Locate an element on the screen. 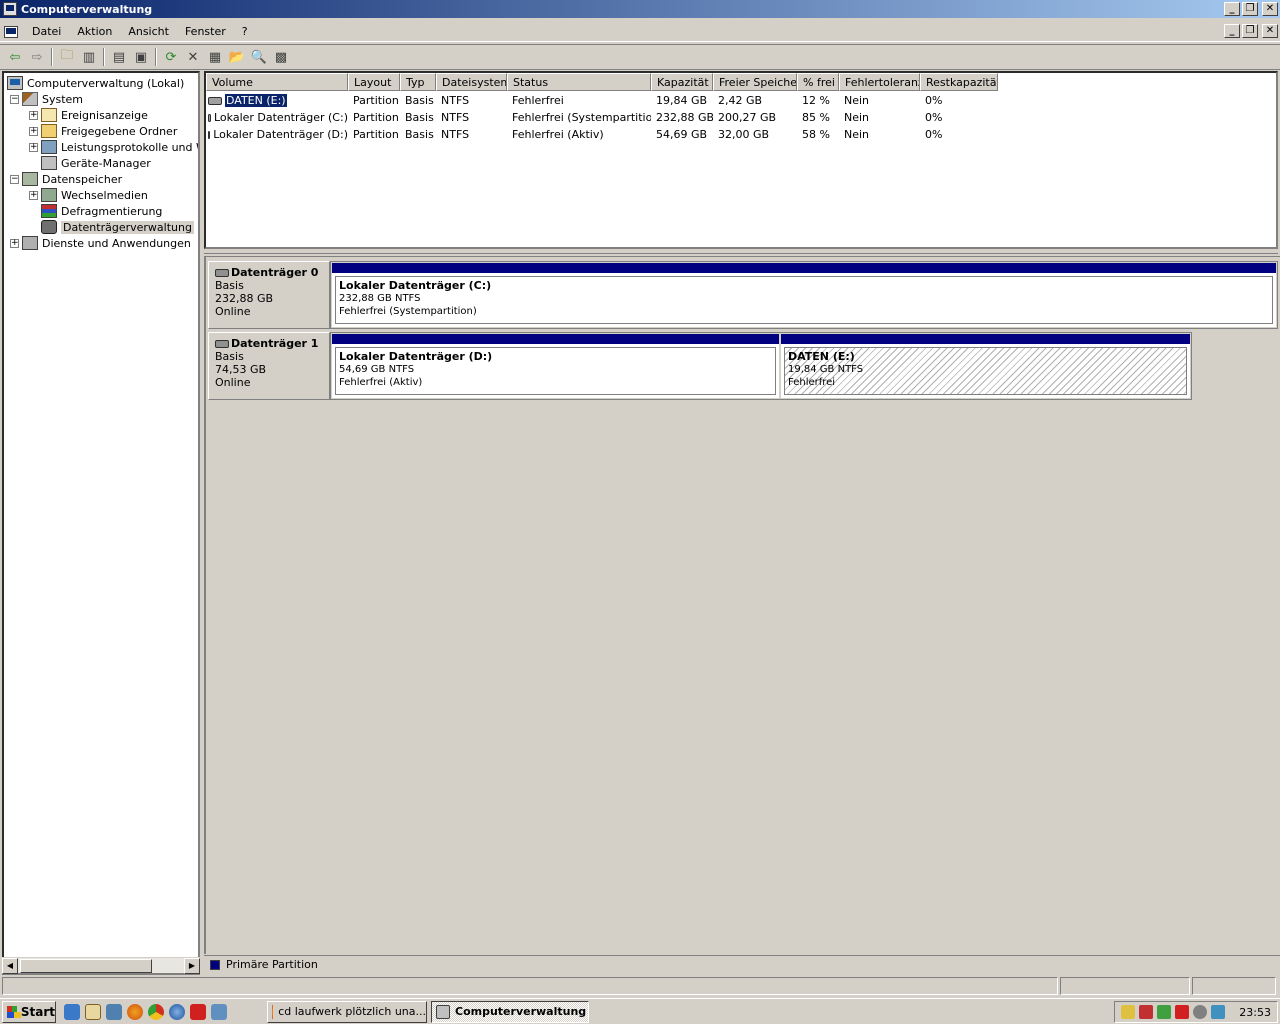 The width and height of the screenshot is (1280, 1024). disk-1-info: Datenträger 1 Basis 74,53 GB Online is located at coordinates (269, 366).